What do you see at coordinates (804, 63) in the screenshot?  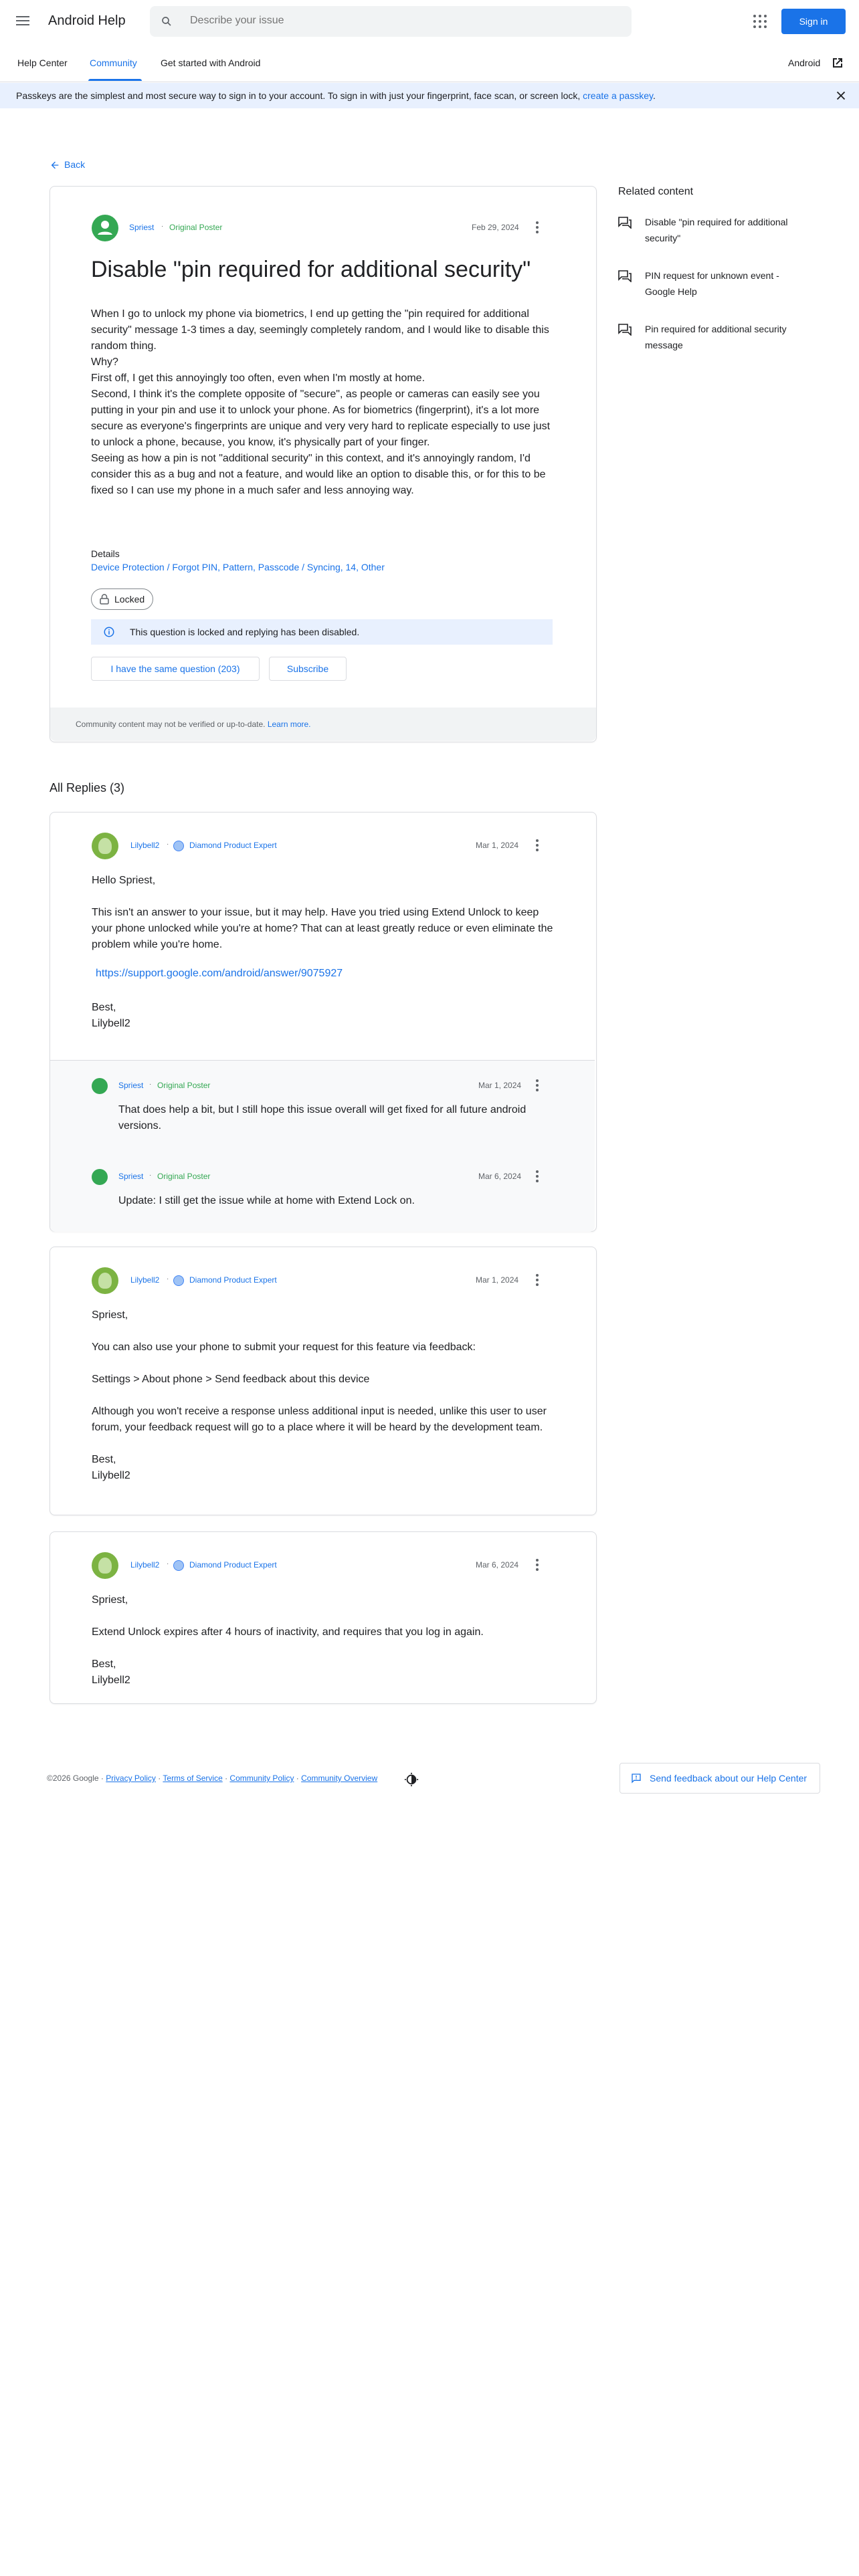 I see `android-link: Android` at bounding box center [804, 63].